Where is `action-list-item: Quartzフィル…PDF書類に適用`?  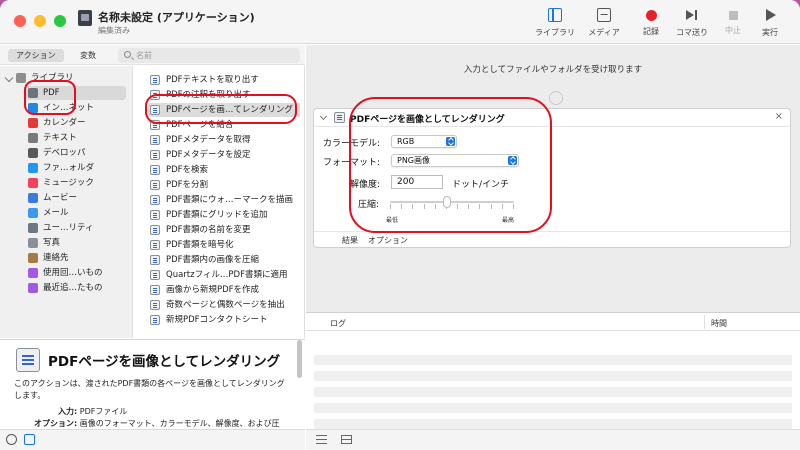 action-list-item: Quartzフィル…PDF書類に適用 is located at coordinates (224, 275).